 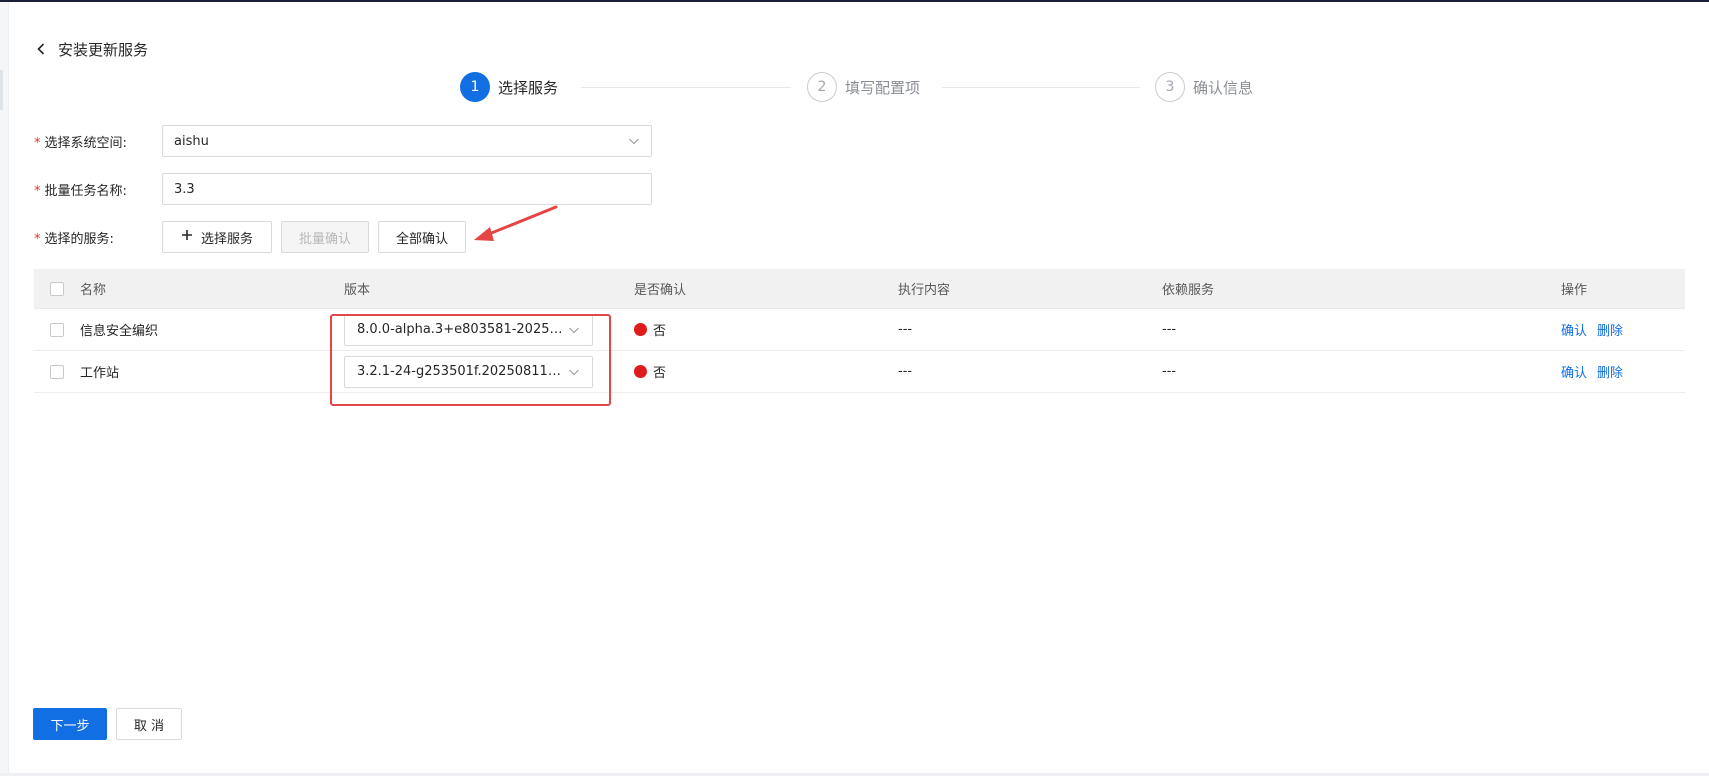 I want to click on task-name-row: * 批量任务名称:, so click(x=343, y=189).